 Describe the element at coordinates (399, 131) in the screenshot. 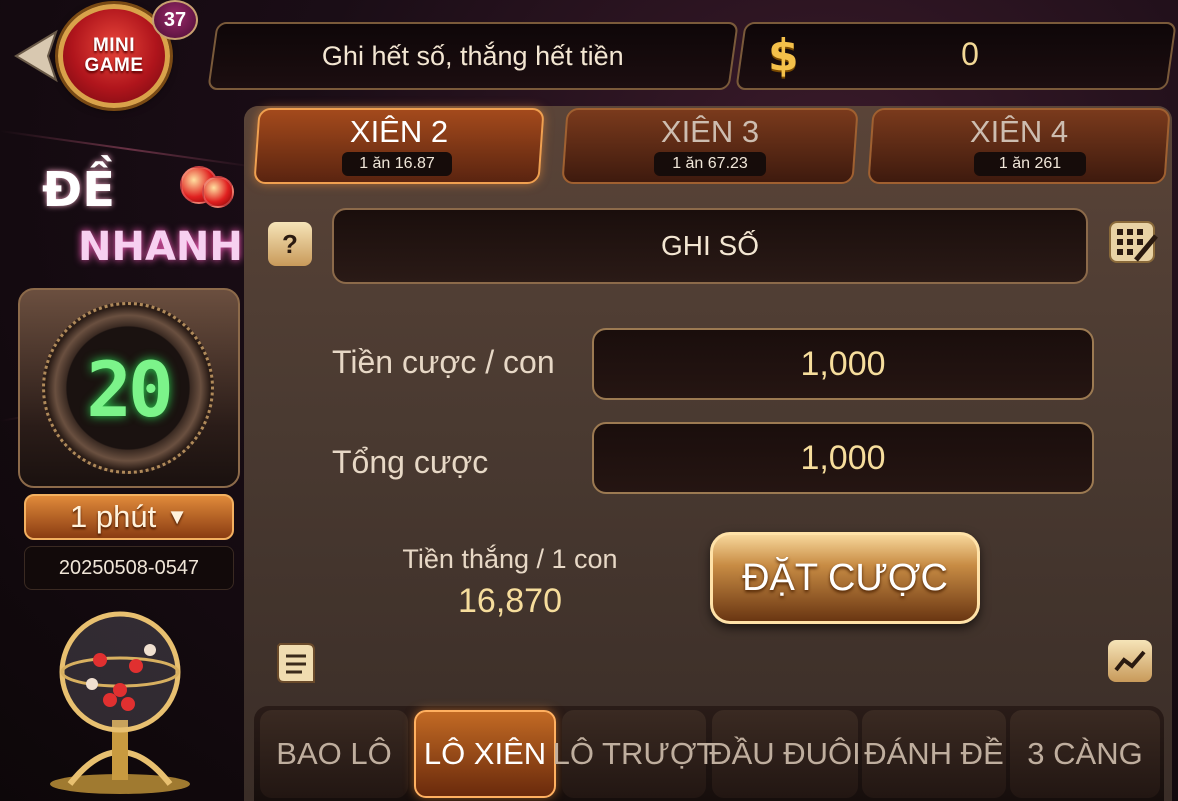

I see `tab-xien-2-label: XIÊN 2` at that location.